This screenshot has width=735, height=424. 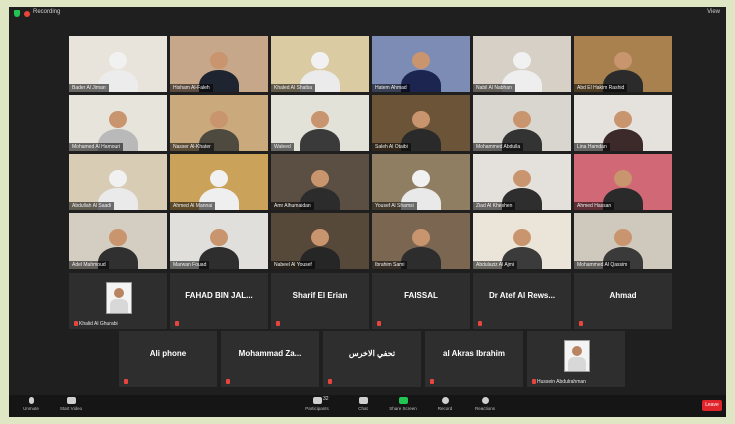 What do you see at coordinates (403, 404) in the screenshot?
I see `share-screen-button: Share Screen` at bounding box center [403, 404].